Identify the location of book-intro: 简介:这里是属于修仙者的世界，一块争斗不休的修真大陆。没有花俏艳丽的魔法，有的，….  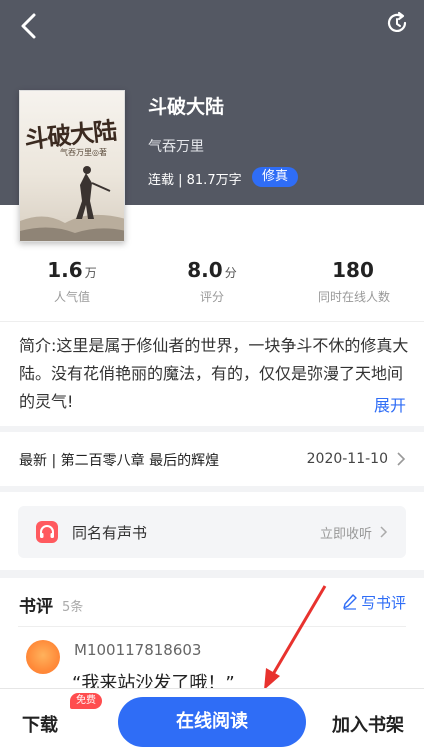
(212, 373).